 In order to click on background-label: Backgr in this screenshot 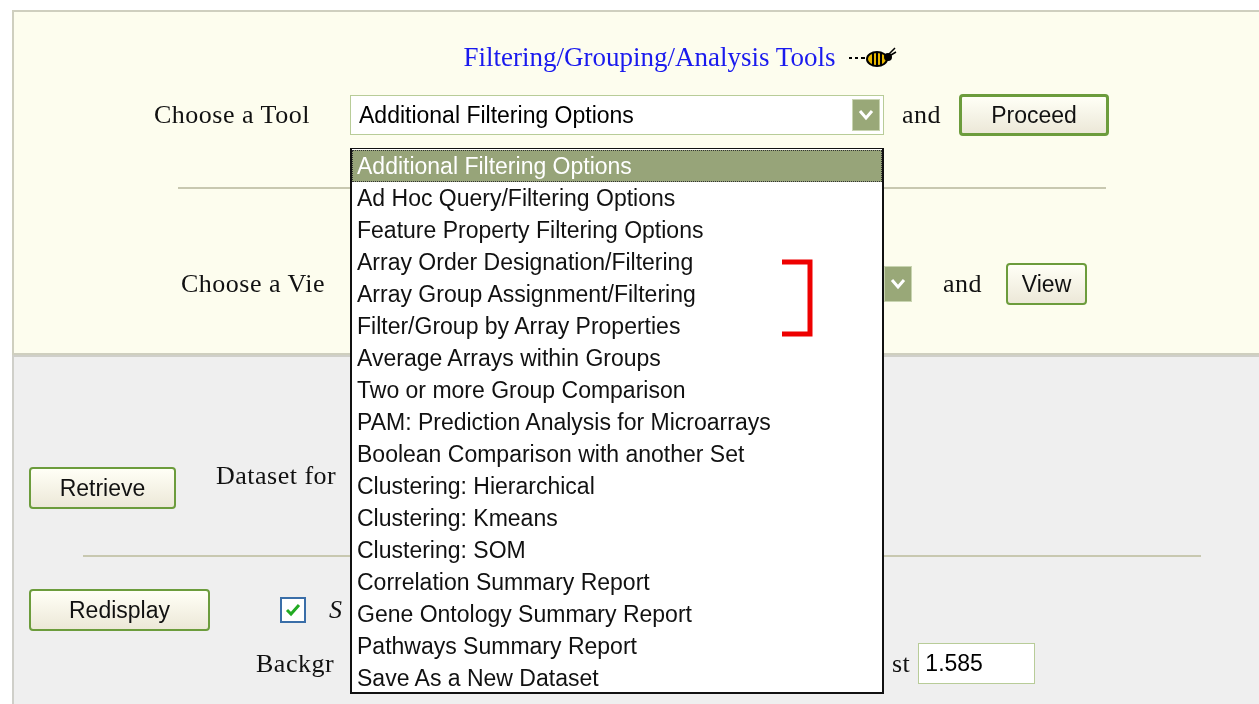, I will do `click(296, 663)`.